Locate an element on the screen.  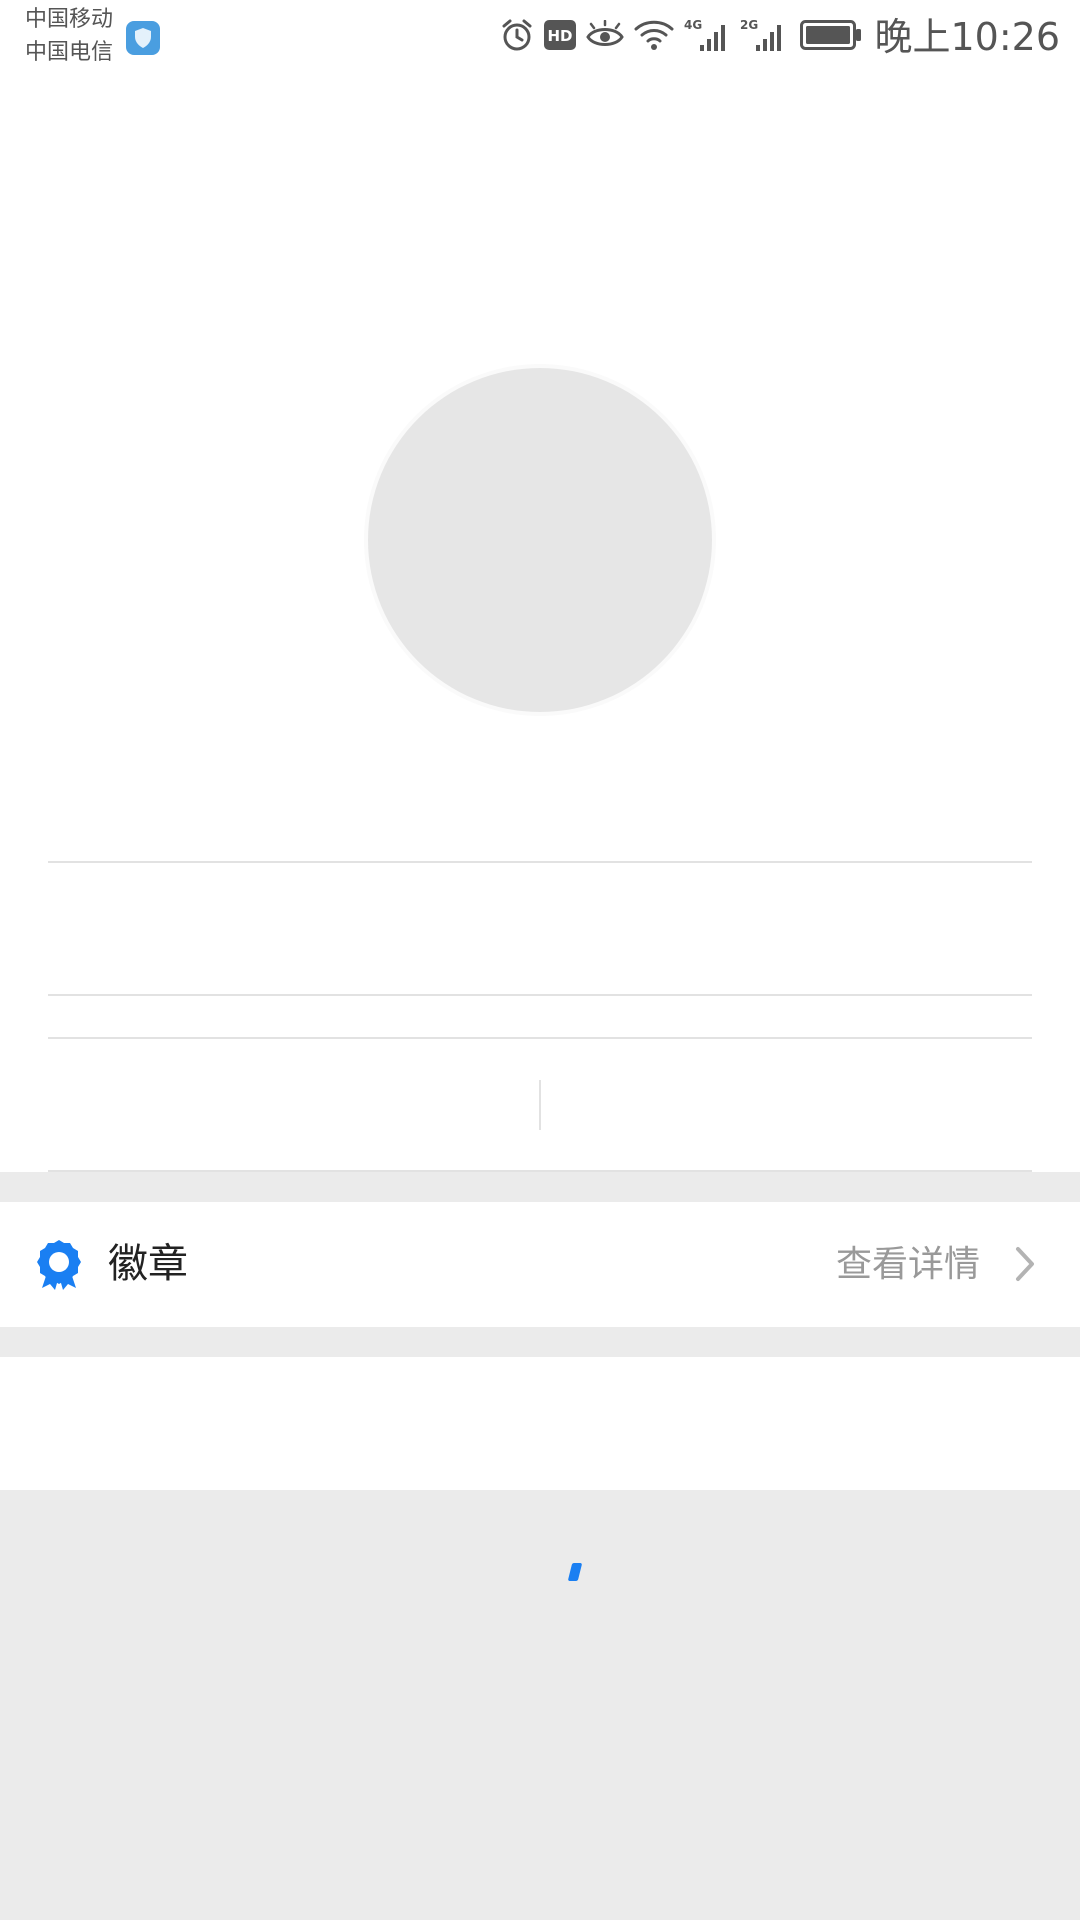
carrier-label-secondary: 中国电信 is located at coordinates (69, 52).